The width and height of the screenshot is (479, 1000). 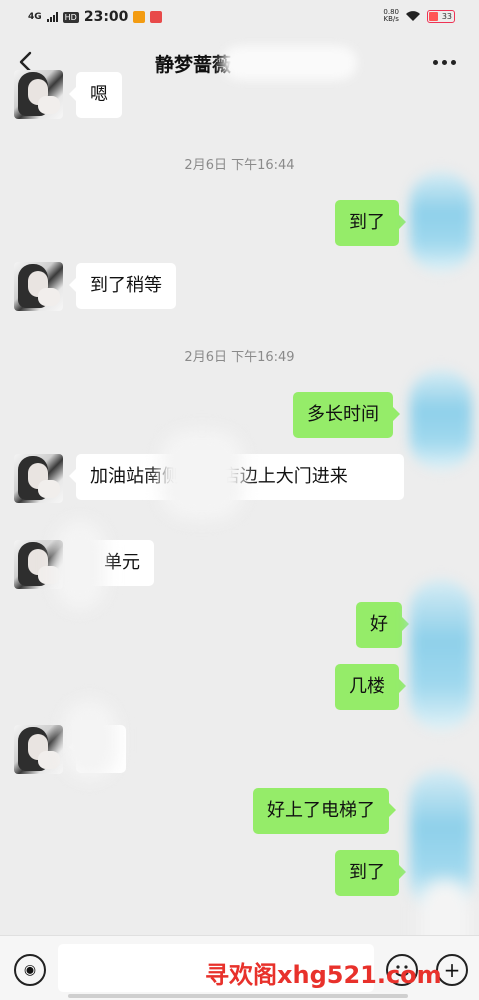 I want to click on clock: 23:00, so click(x=106, y=17).